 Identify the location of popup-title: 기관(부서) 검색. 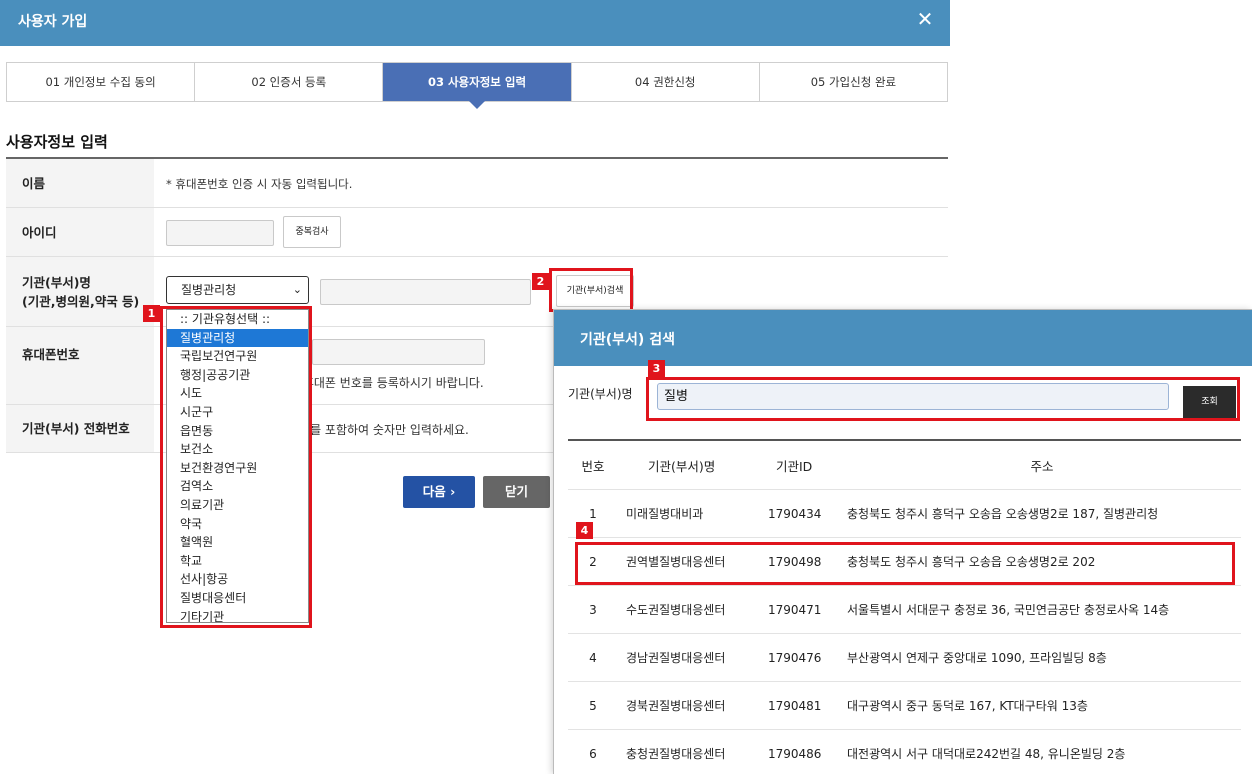
(627, 340).